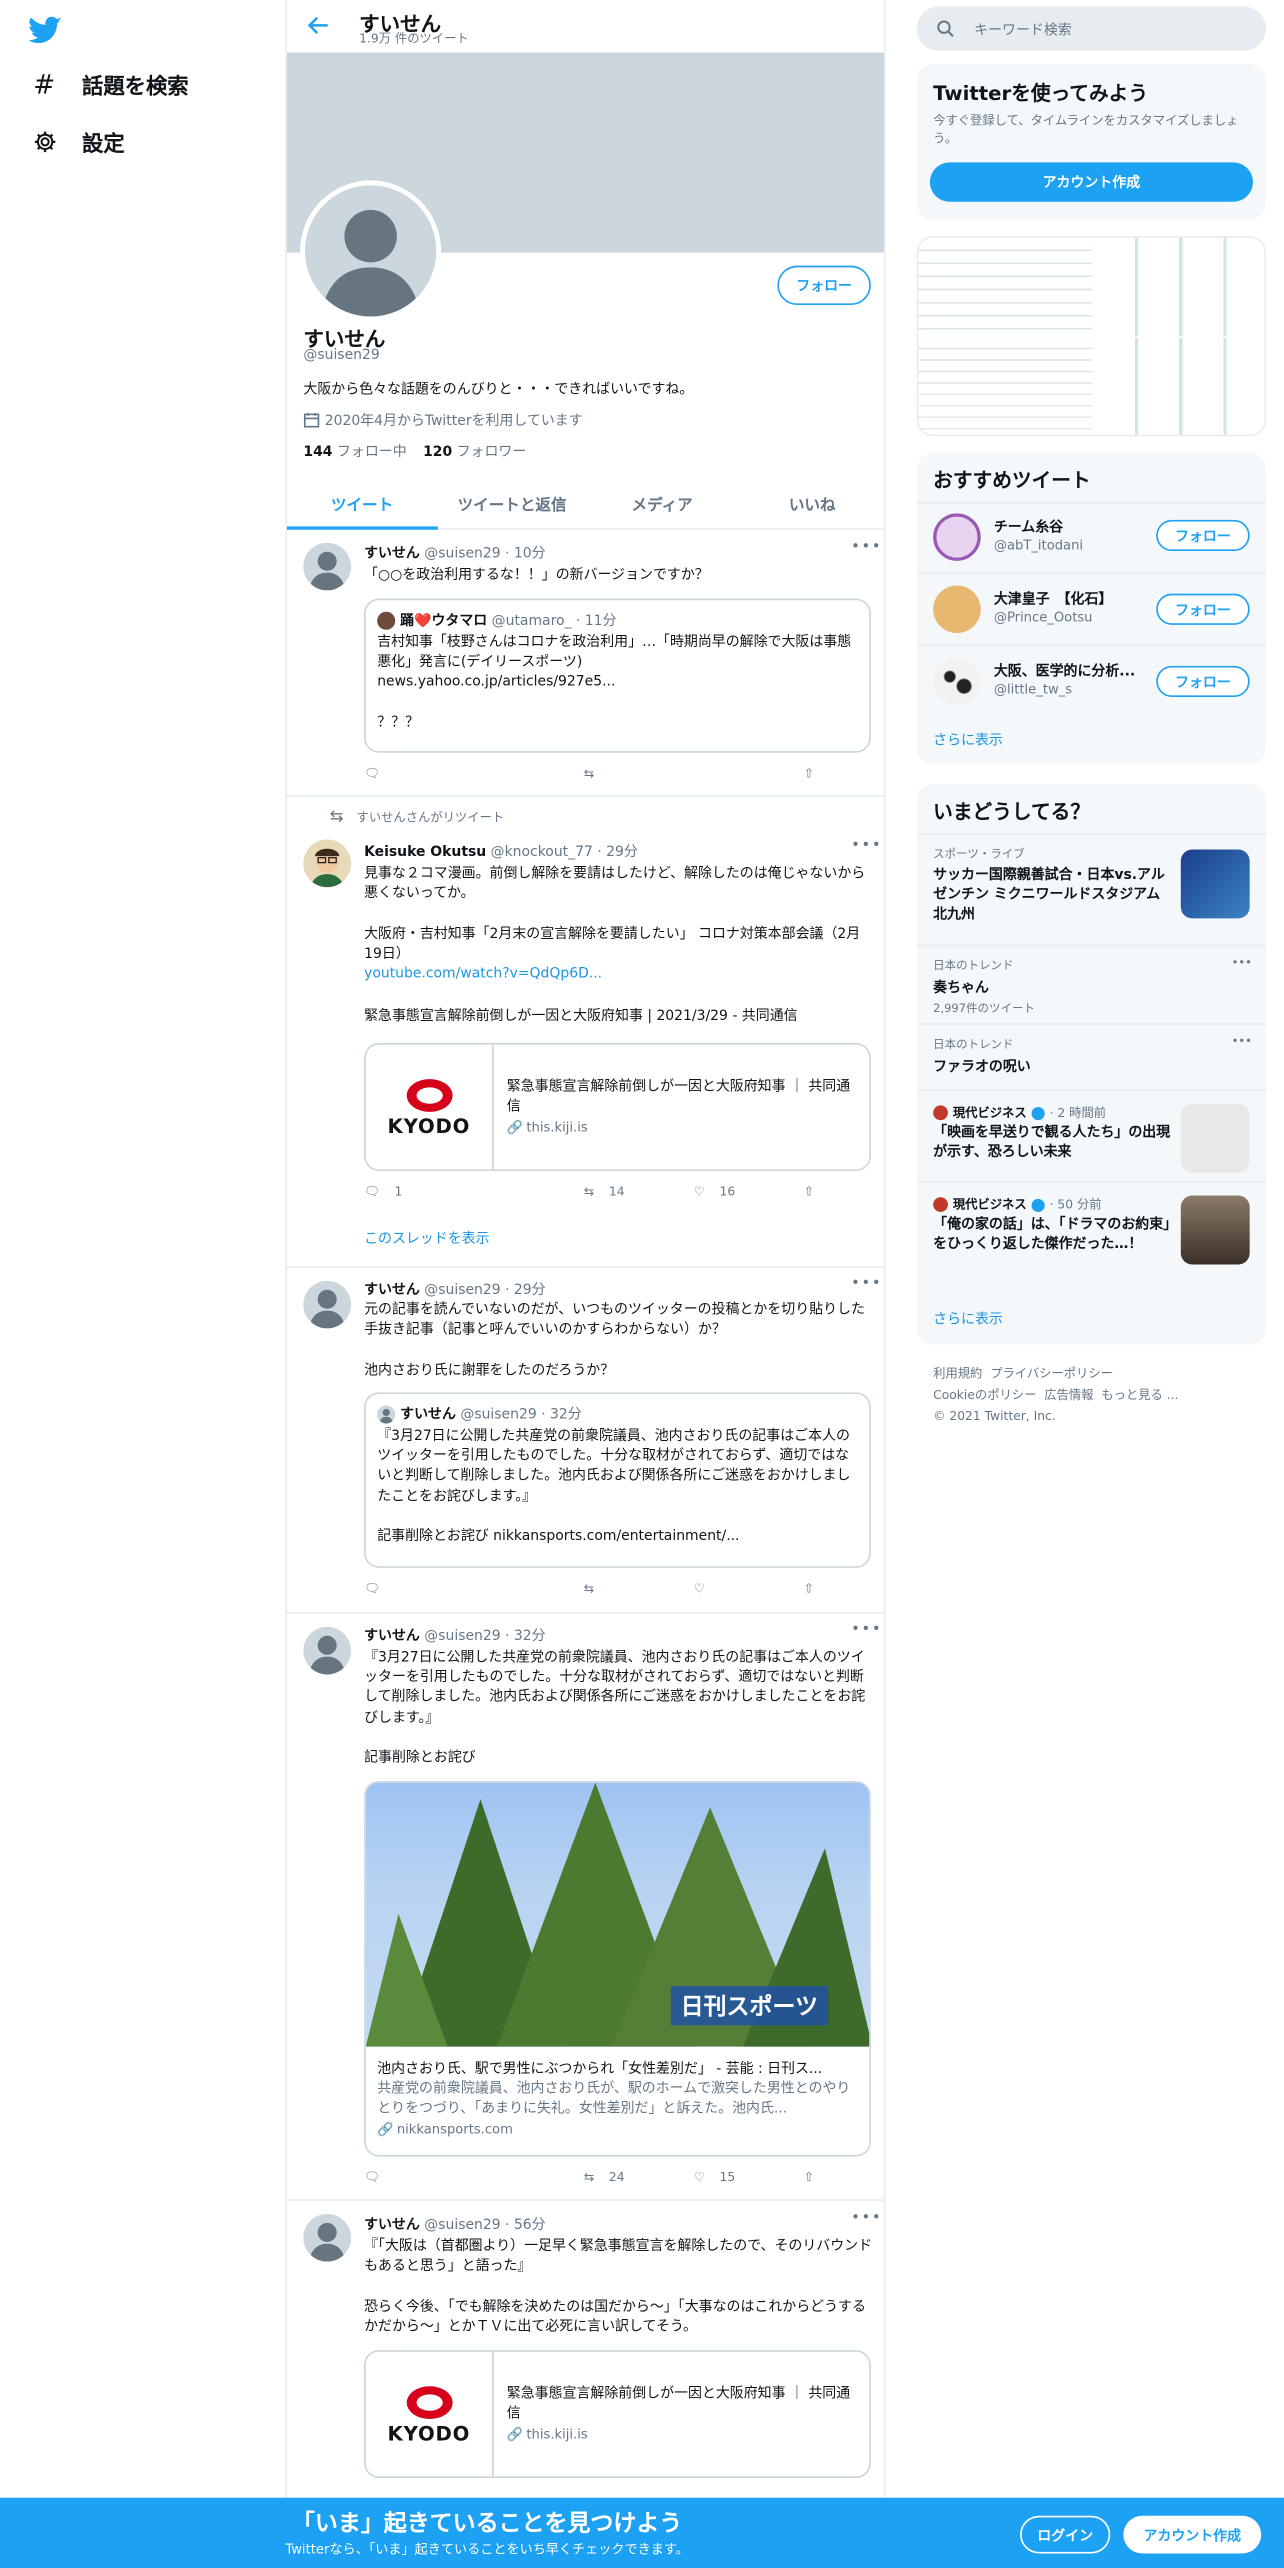 The width and height of the screenshot is (1284, 2568). What do you see at coordinates (699, 1588) in the screenshot?
I see `like-button: ♡` at bounding box center [699, 1588].